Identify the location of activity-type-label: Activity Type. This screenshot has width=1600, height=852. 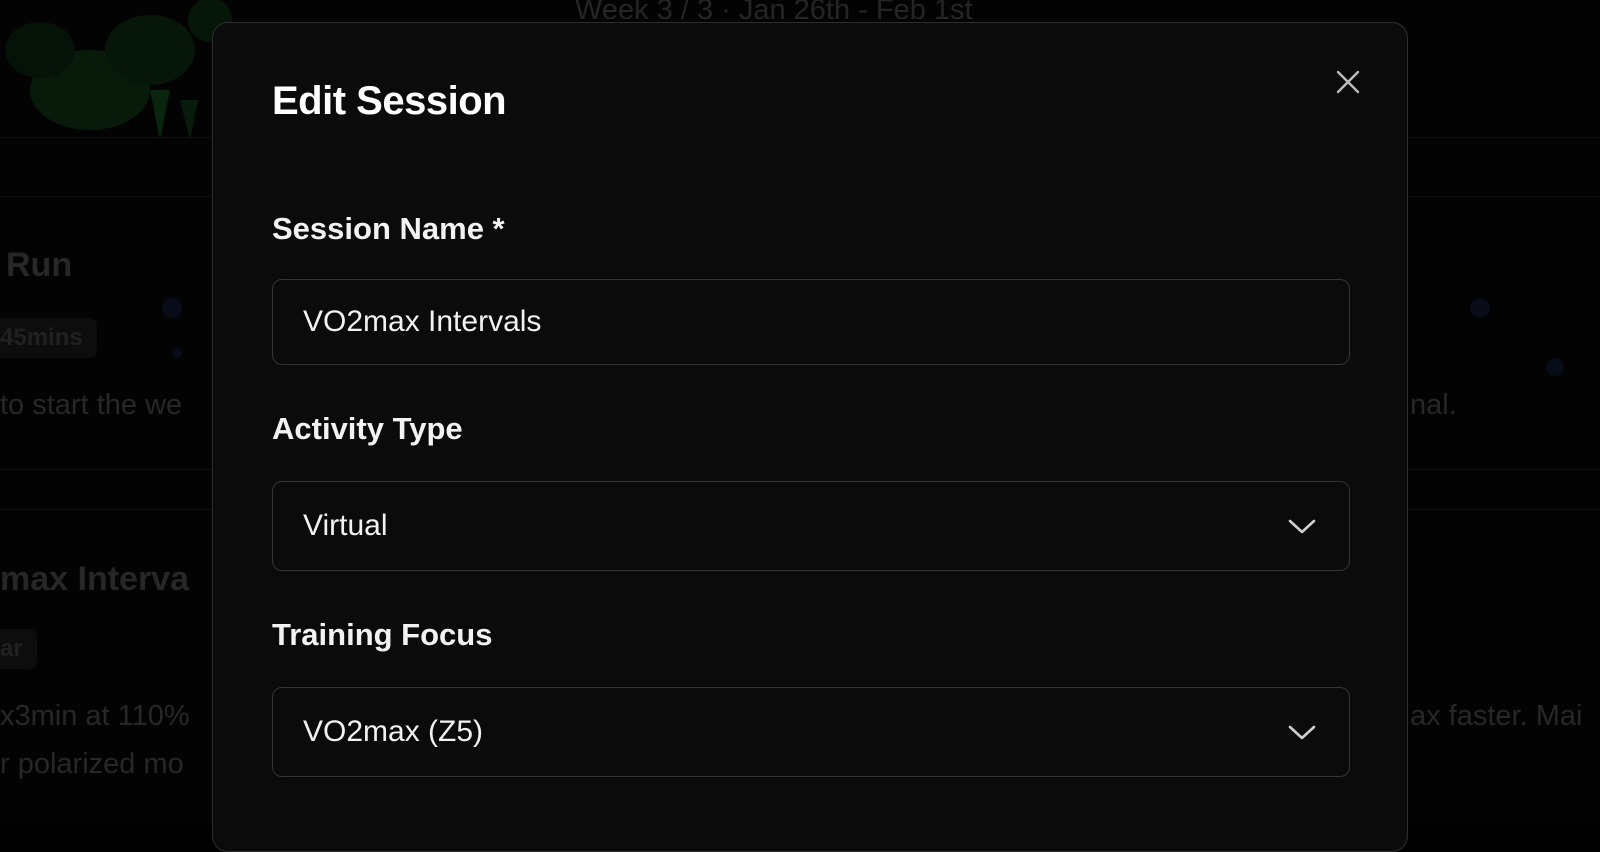
(367, 428).